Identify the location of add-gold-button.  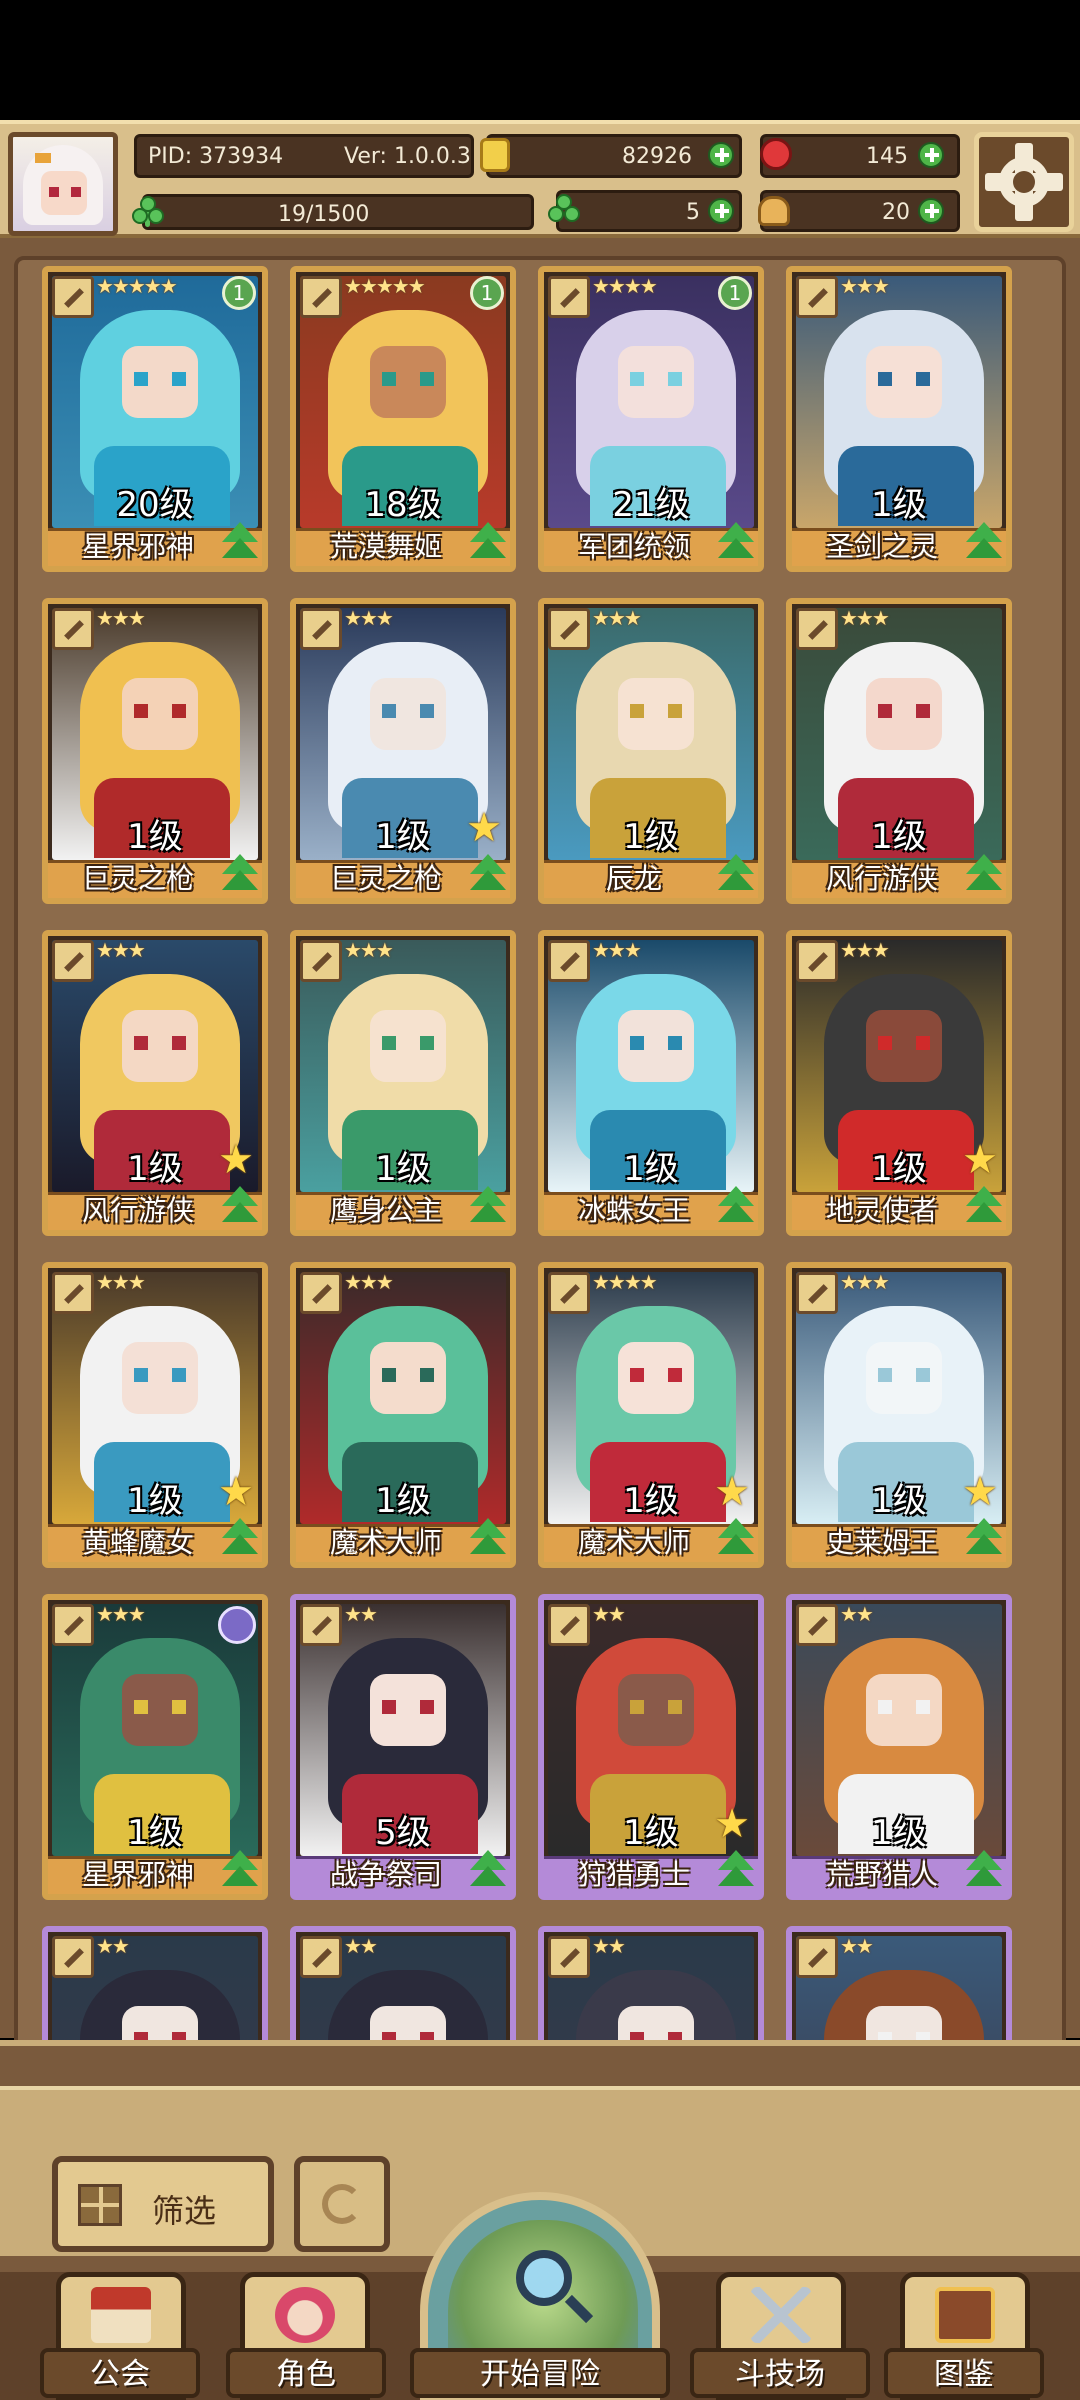
(721, 155).